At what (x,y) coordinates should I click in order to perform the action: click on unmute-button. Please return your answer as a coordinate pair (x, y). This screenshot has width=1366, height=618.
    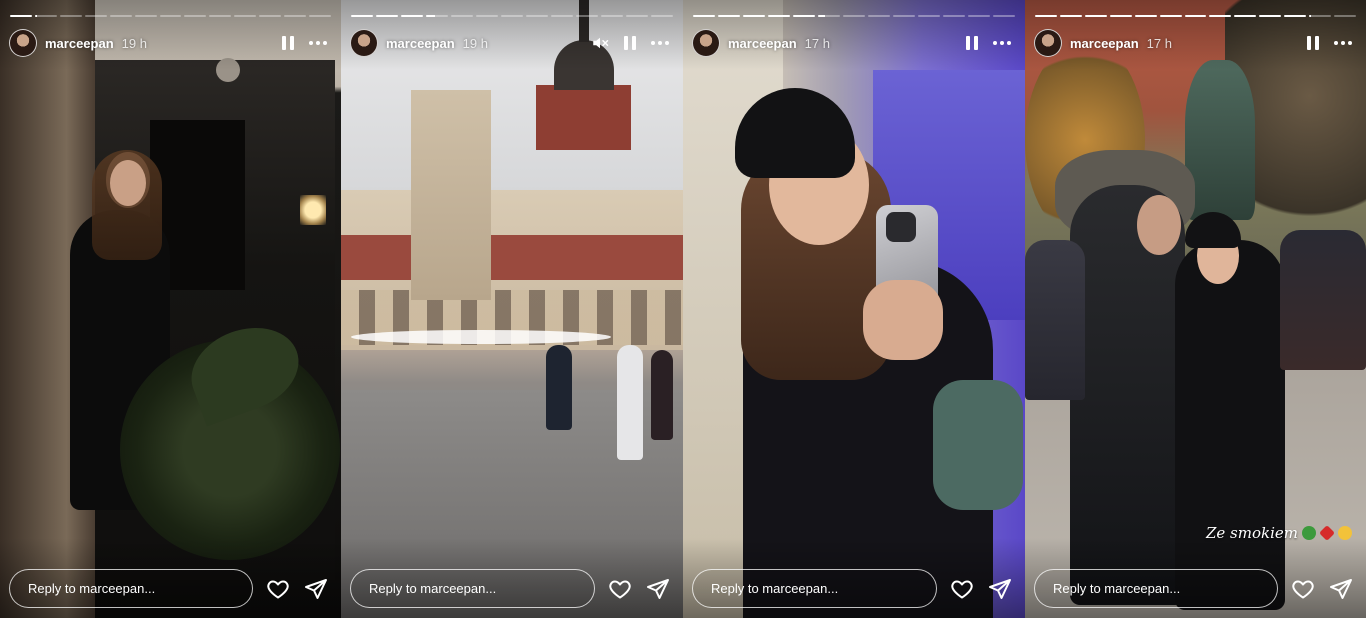
    Looking at the image, I should click on (600, 43).